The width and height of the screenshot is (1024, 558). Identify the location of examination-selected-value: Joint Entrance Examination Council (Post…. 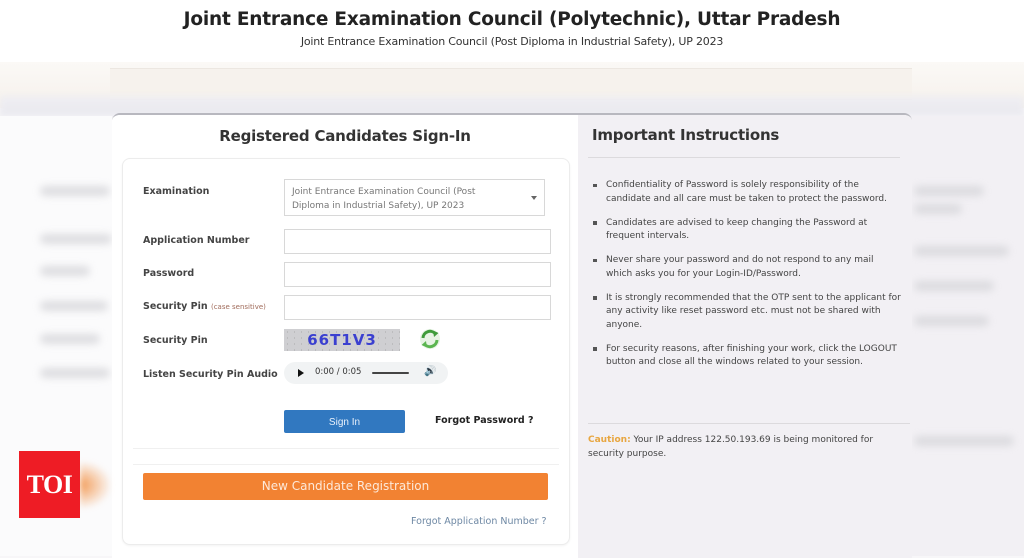
(384, 199).